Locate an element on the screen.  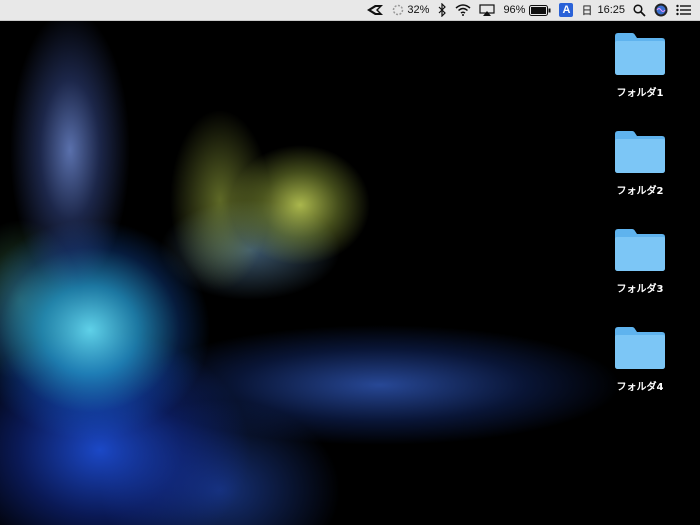
desktop-folder-2: フォルダ2 is located at coordinates (640, 168).